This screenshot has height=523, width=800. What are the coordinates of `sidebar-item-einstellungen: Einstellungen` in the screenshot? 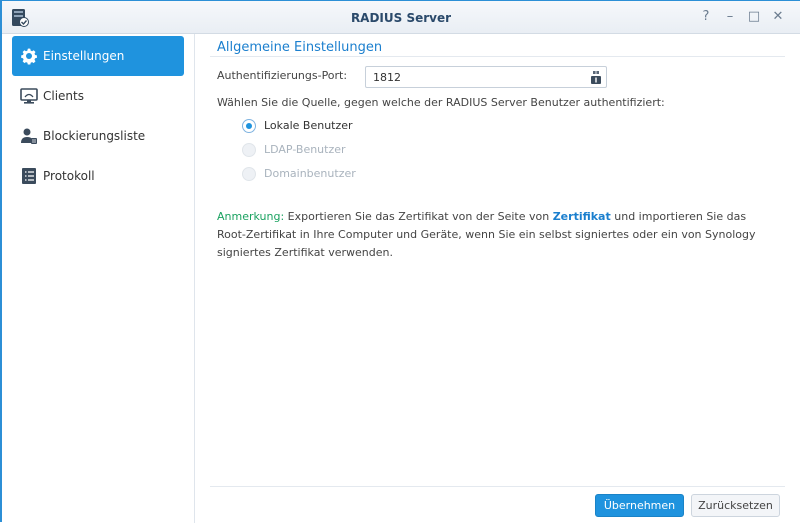 It's located at (98, 56).